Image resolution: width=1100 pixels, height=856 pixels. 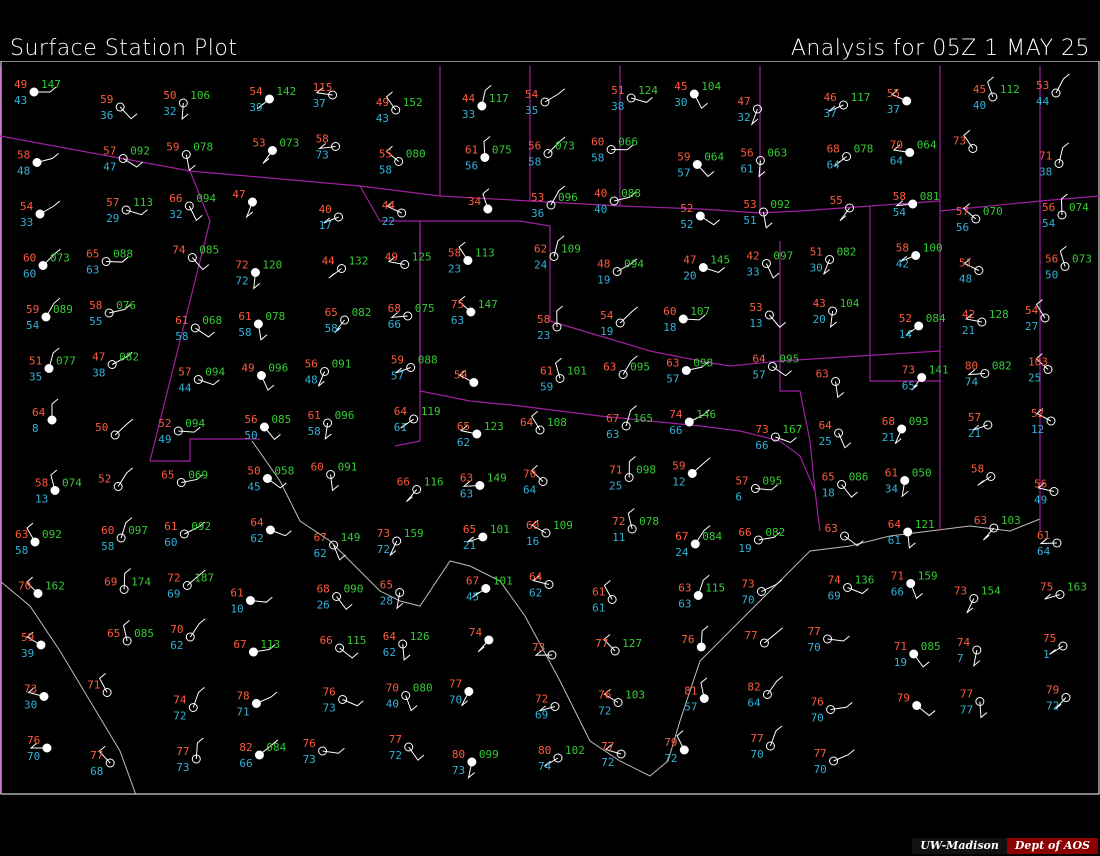 What do you see at coordinates (643, 418) in the screenshot?
I see `pressure-label: 165` at bounding box center [643, 418].